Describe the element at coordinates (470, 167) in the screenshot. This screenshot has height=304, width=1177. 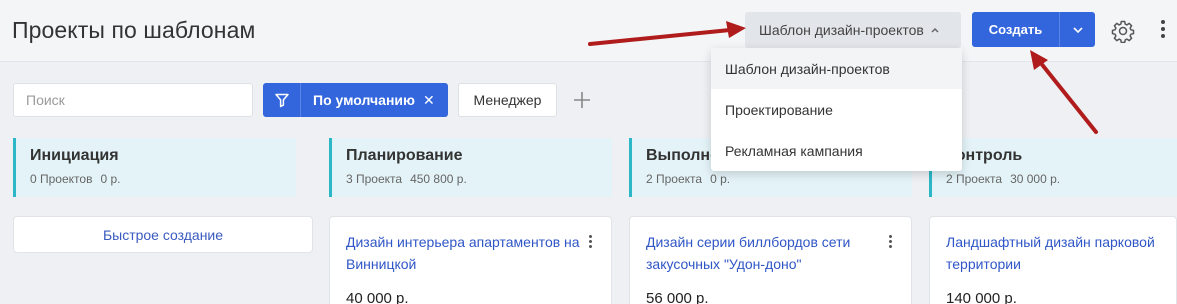
I see `stage-column-planning: Планирование 3 Проекта 450 800 р.` at that location.